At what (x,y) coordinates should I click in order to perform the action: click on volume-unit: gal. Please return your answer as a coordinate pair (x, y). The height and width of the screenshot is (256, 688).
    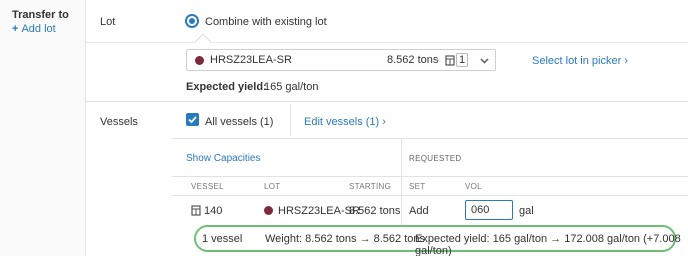
    Looking at the image, I should click on (526, 211).